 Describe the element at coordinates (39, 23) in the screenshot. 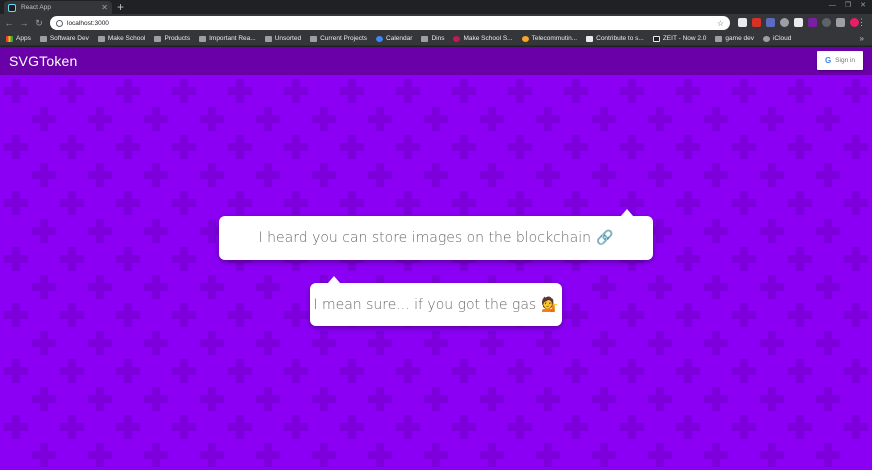

I see `reload-icon: ↻` at that location.